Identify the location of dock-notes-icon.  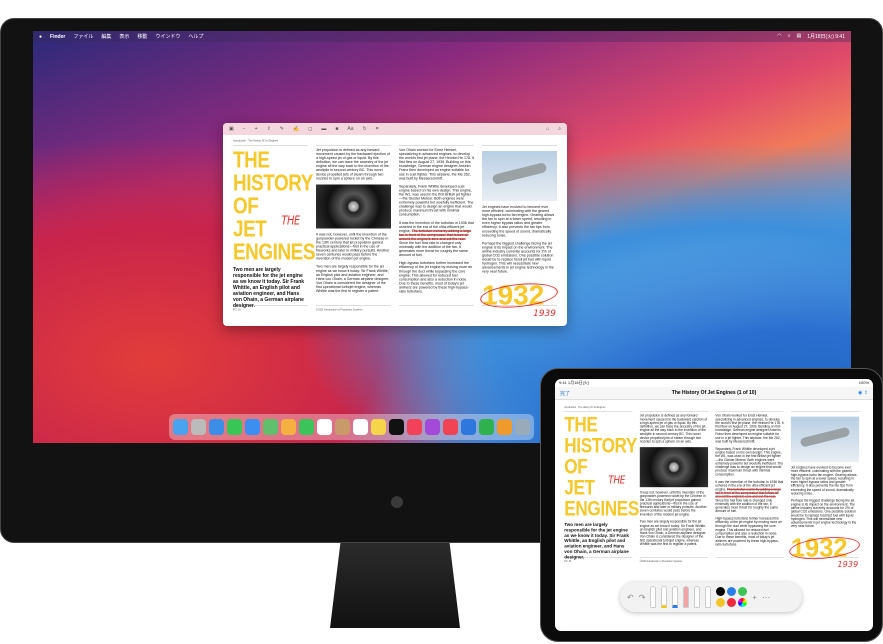
(378, 427).